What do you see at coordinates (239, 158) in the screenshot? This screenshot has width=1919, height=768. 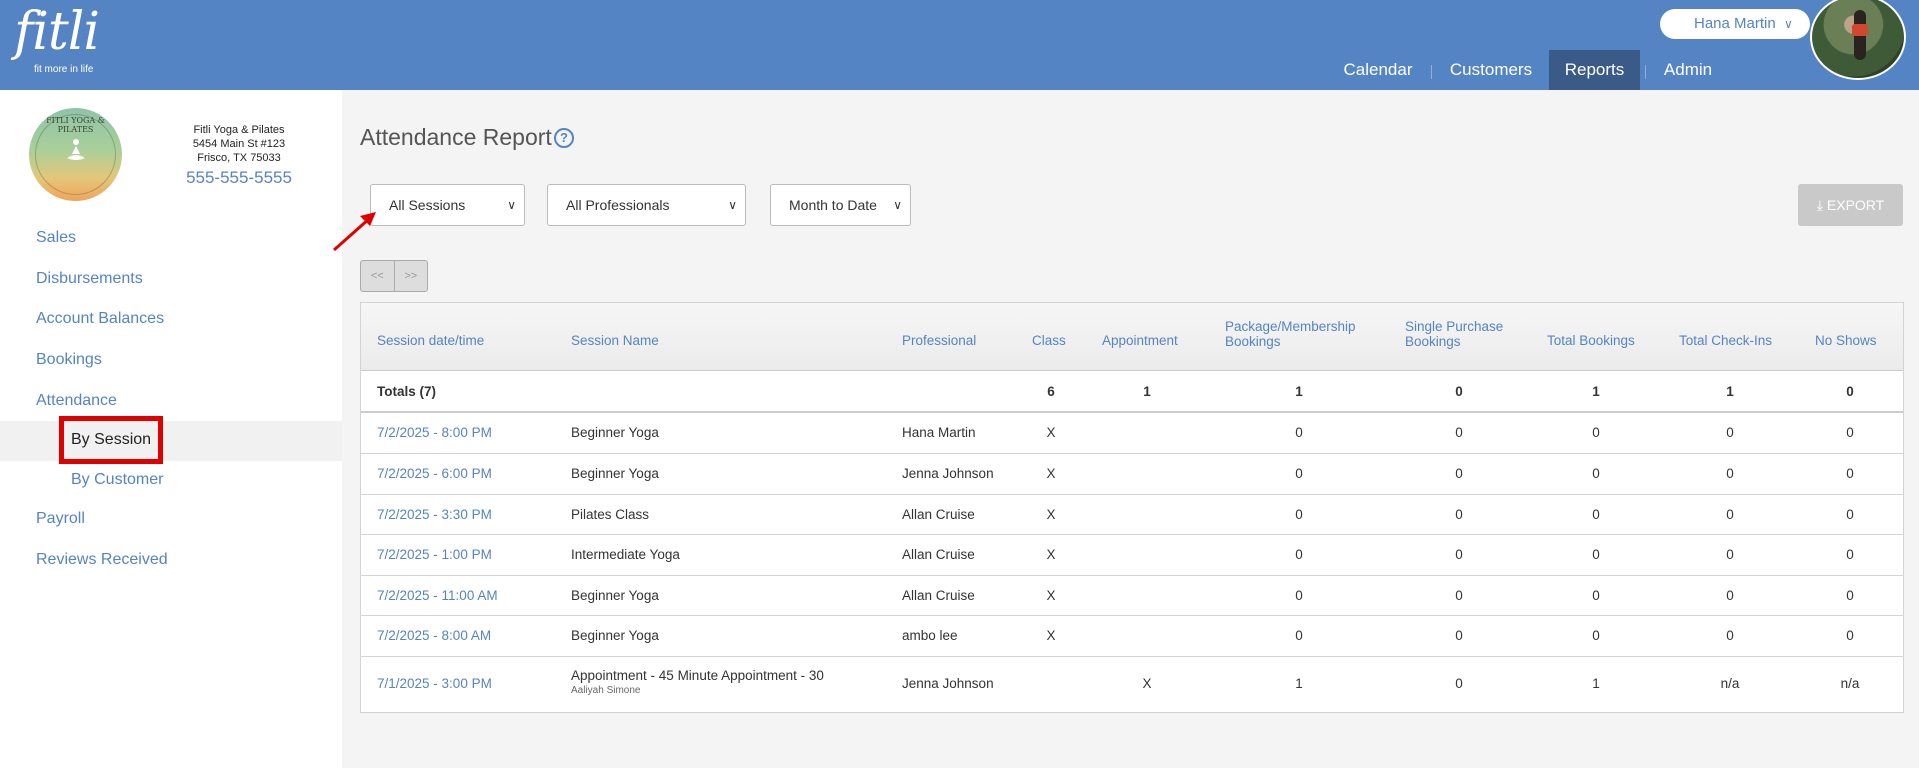 I see `studio-address-line2: Frisco, TX 75033` at bounding box center [239, 158].